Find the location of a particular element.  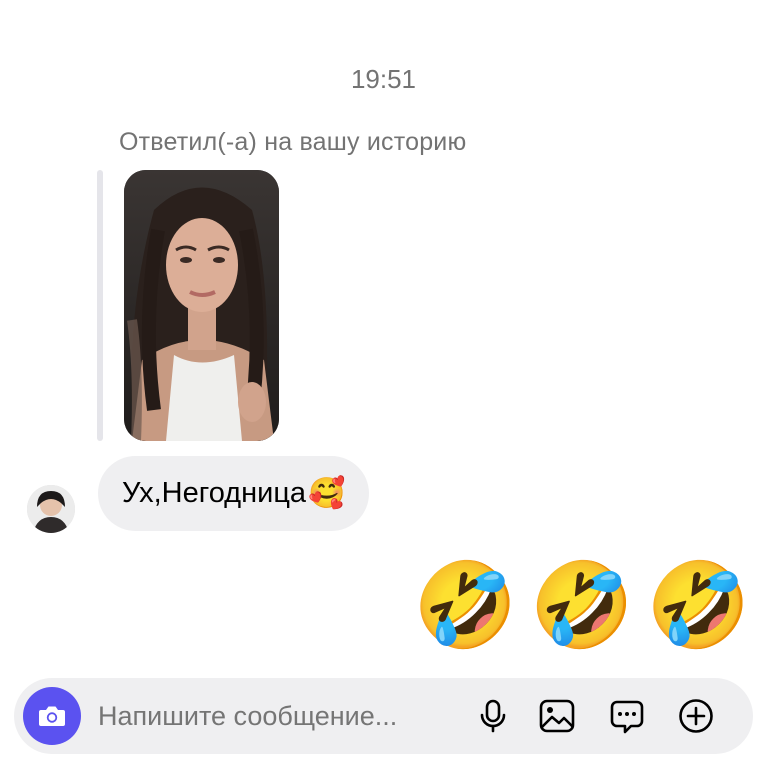

plus-button is located at coordinates (696, 716).